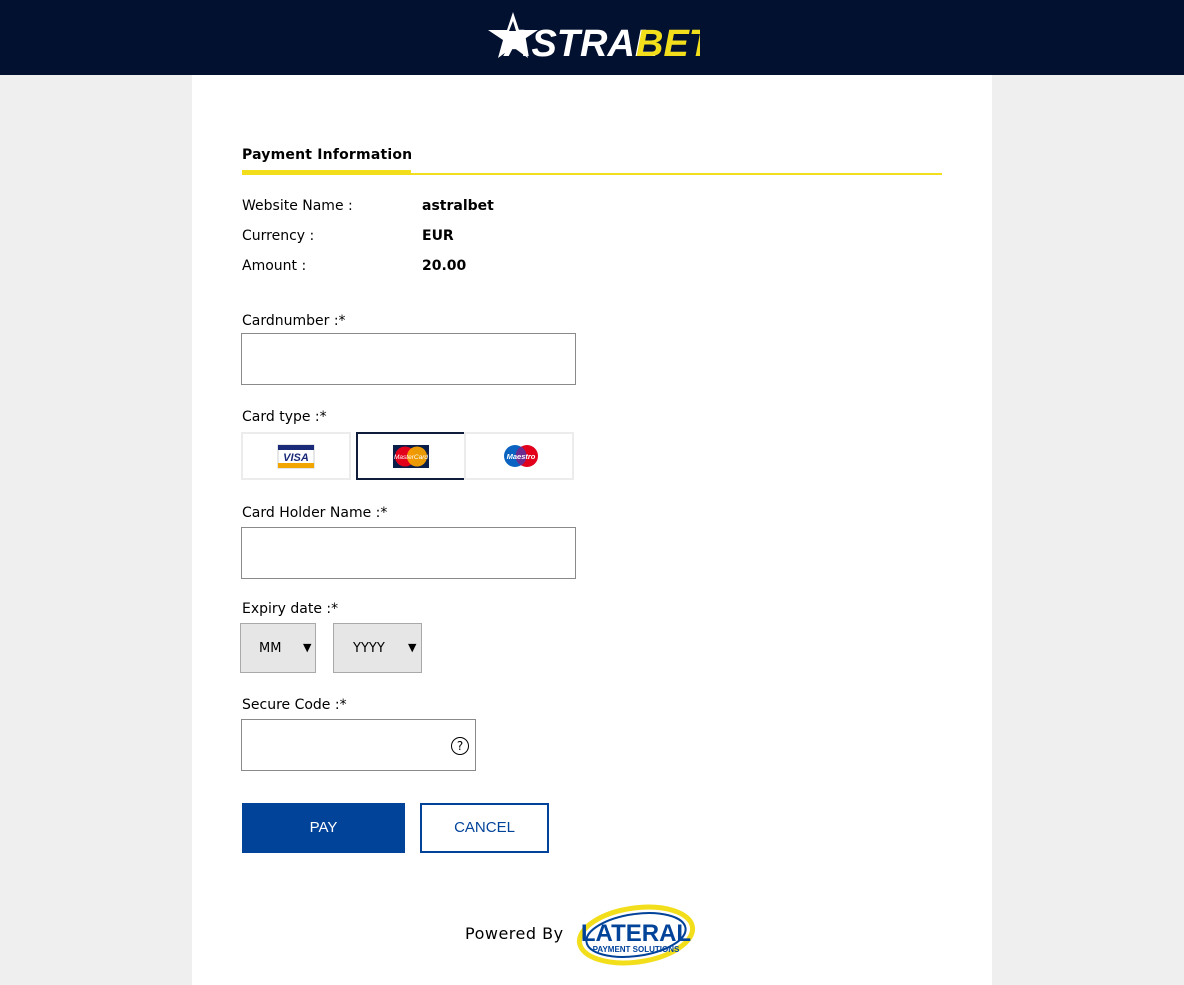 The width and height of the screenshot is (1184, 985). Describe the element at coordinates (438, 236) in the screenshot. I see `info-value: EUR` at that location.